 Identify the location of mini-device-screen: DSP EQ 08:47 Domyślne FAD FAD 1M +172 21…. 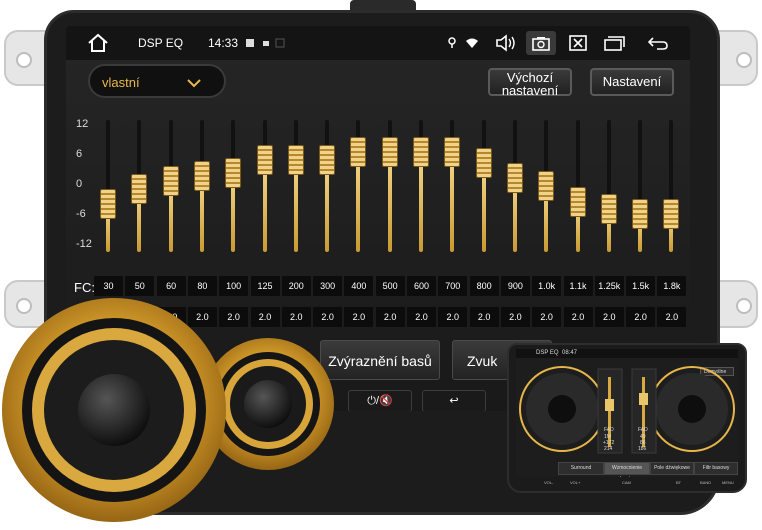
(627, 413).